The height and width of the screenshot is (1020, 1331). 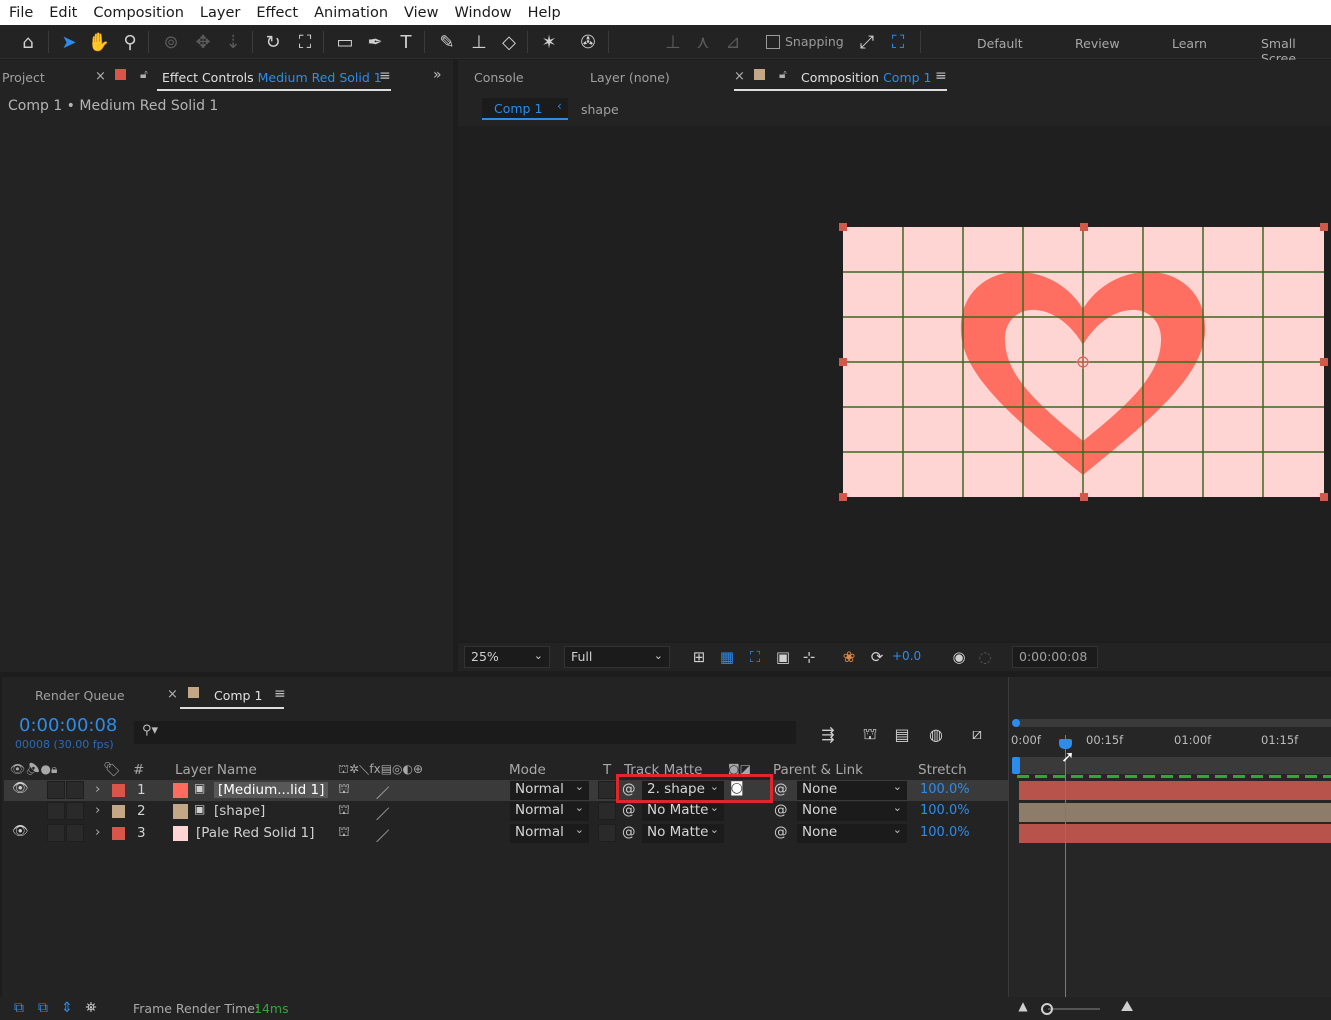 I want to click on workspace-review: Review, so click(x=1097, y=43).